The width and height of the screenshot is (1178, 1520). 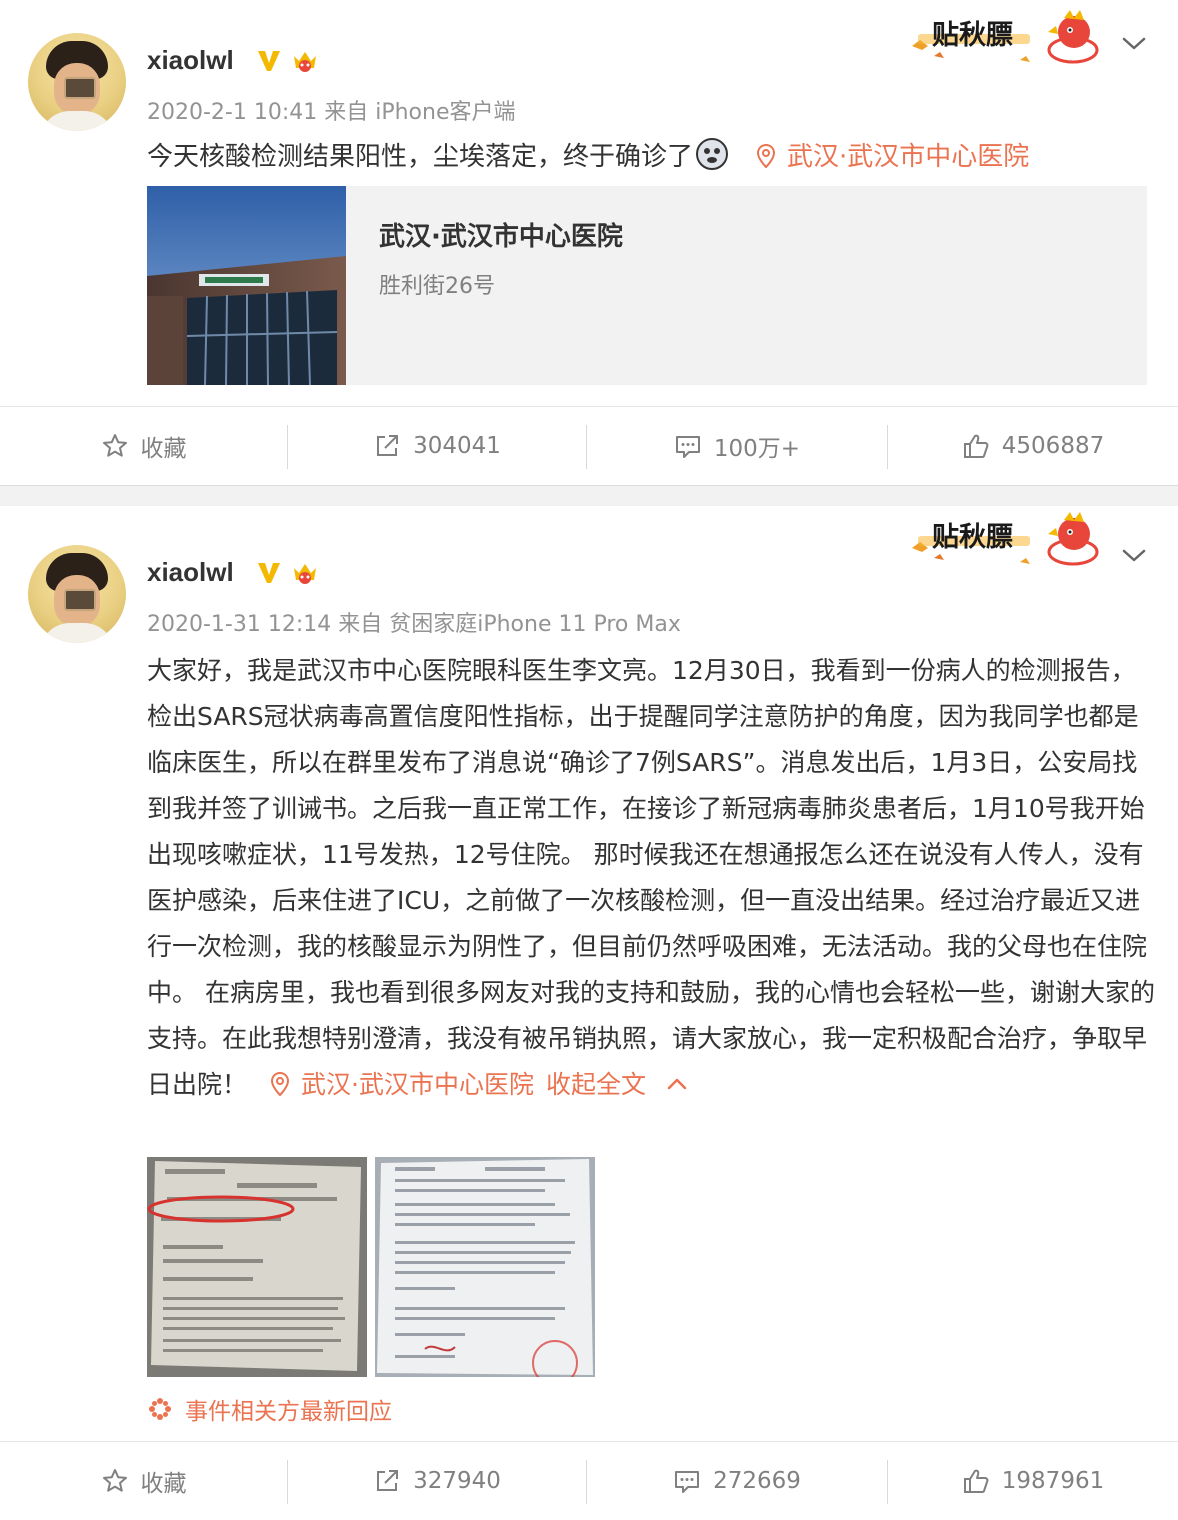 What do you see at coordinates (737, 446) in the screenshot?
I see `comment-button: 100万+` at bounding box center [737, 446].